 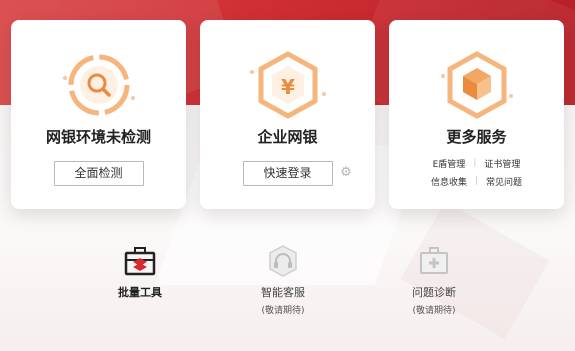 What do you see at coordinates (434, 261) in the screenshot?
I see `medical-kit-icon` at bounding box center [434, 261].